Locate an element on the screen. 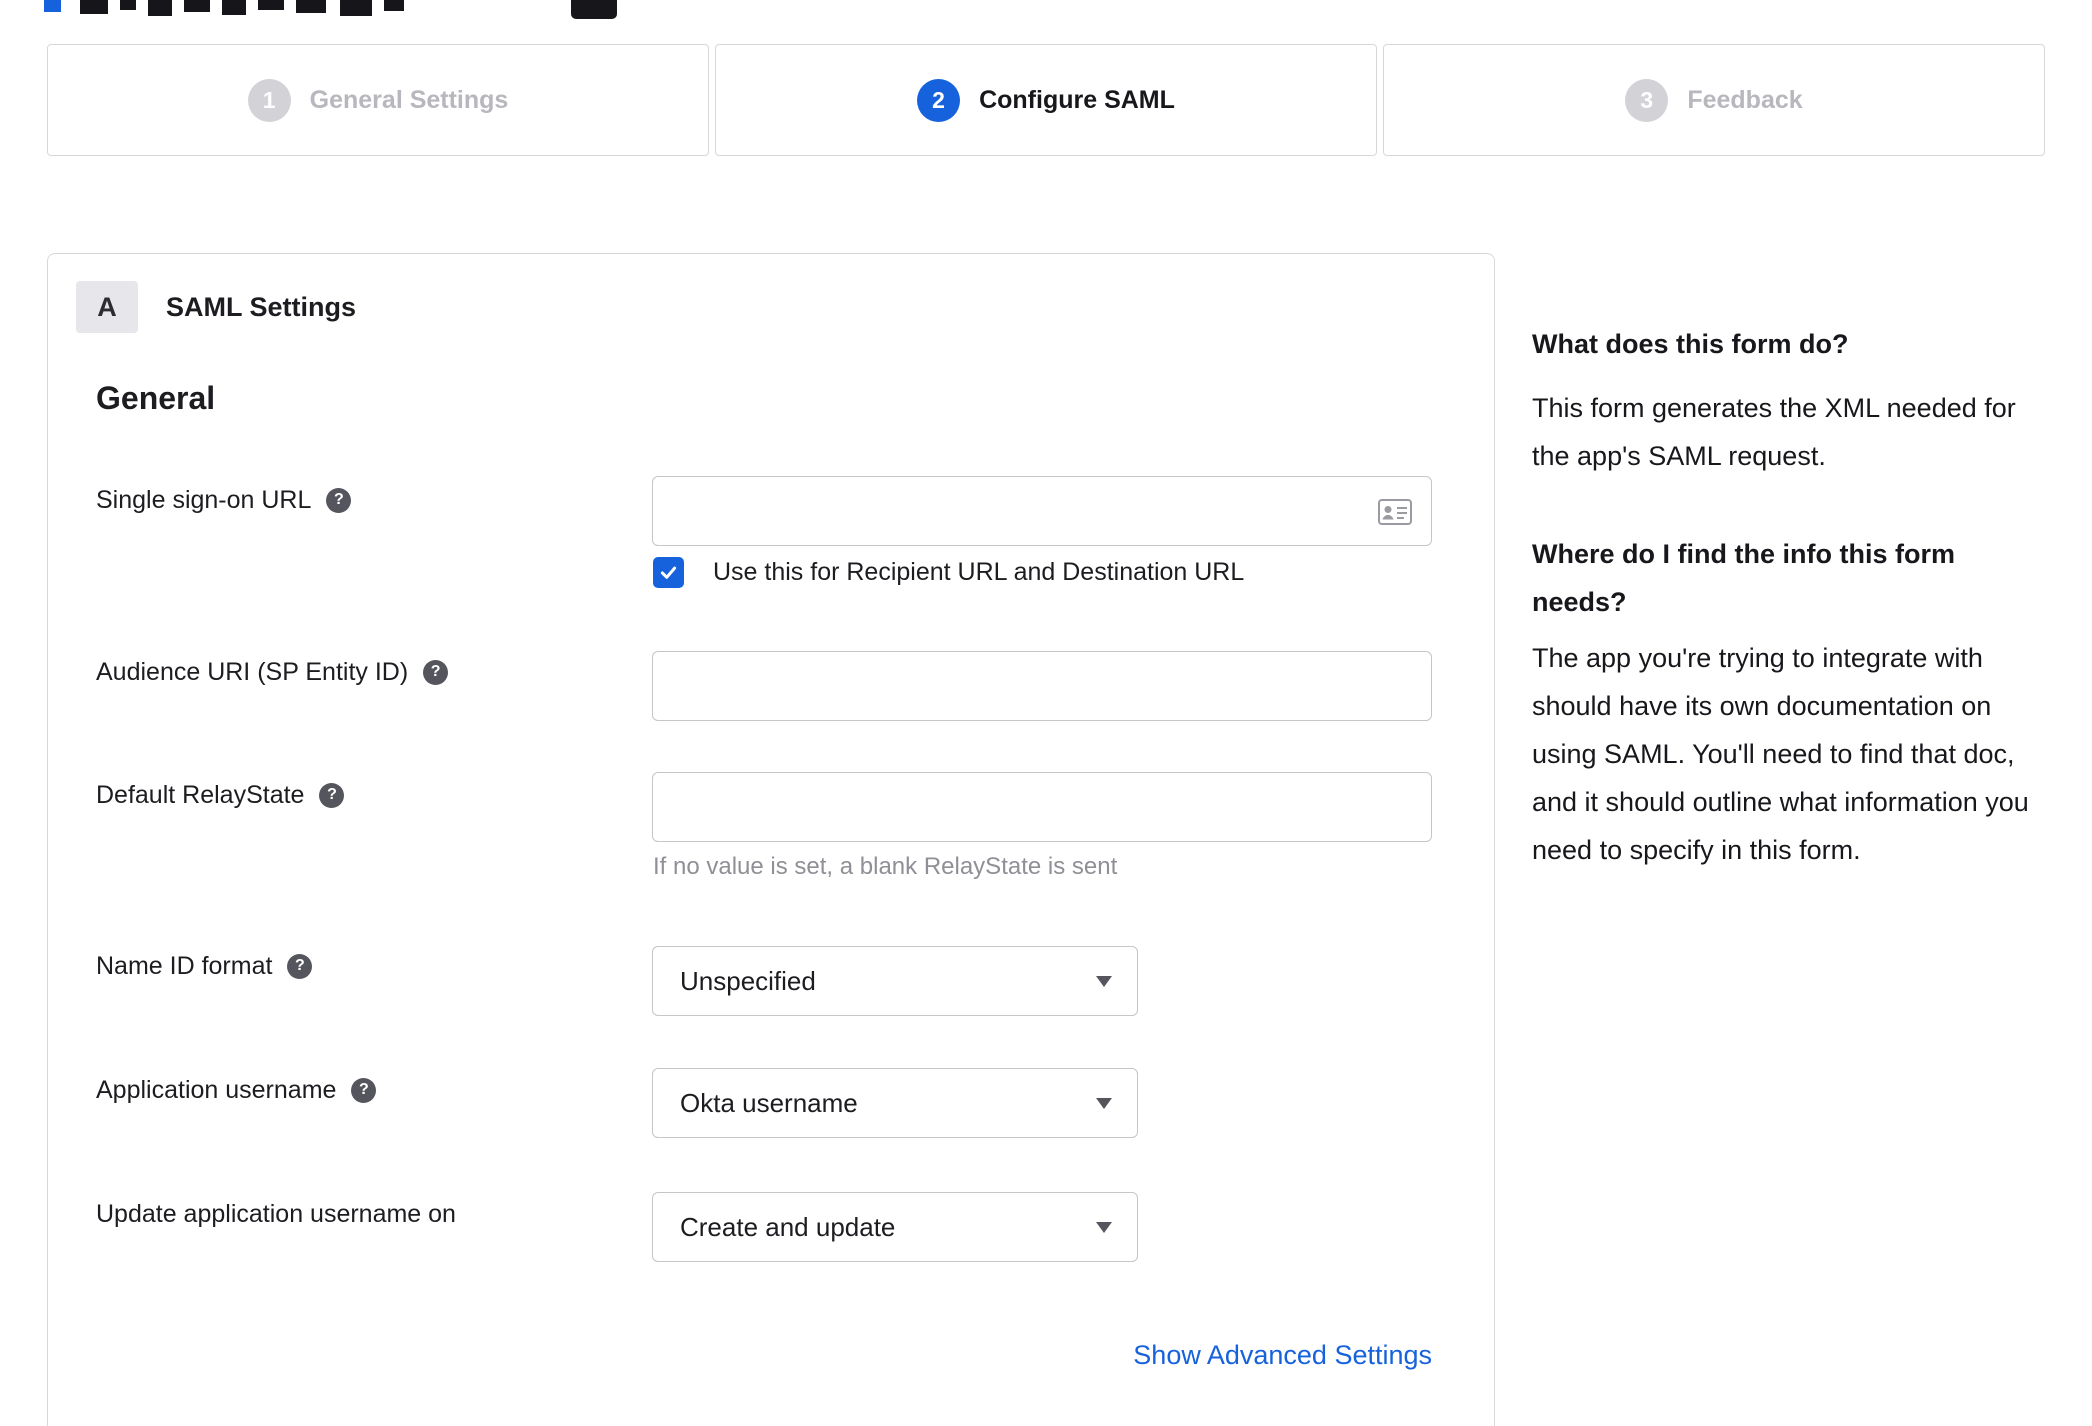  audience-uri-input is located at coordinates (1042, 686).